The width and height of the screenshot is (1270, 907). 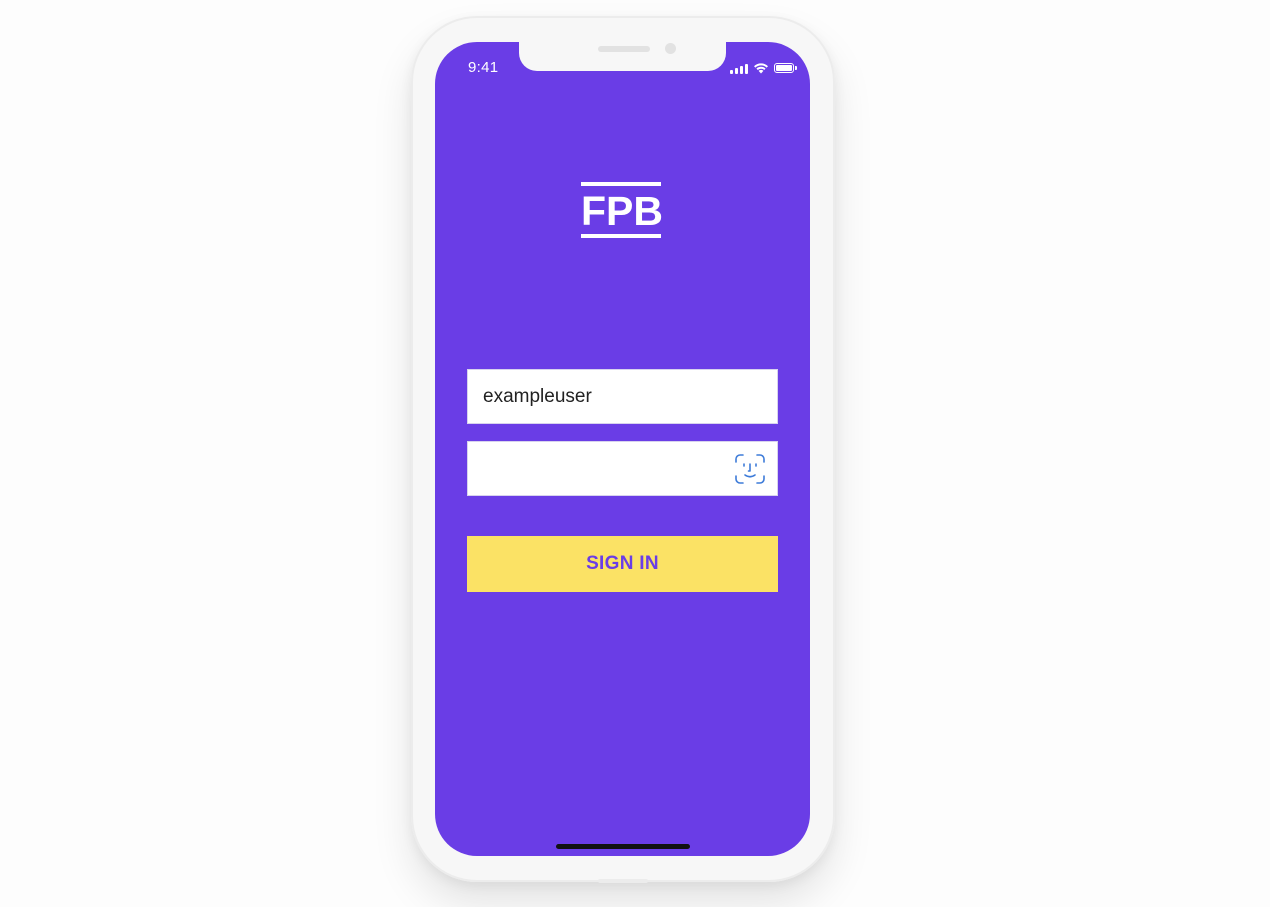 What do you see at coordinates (670, 48) in the screenshot?
I see `front-camera` at bounding box center [670, 48].